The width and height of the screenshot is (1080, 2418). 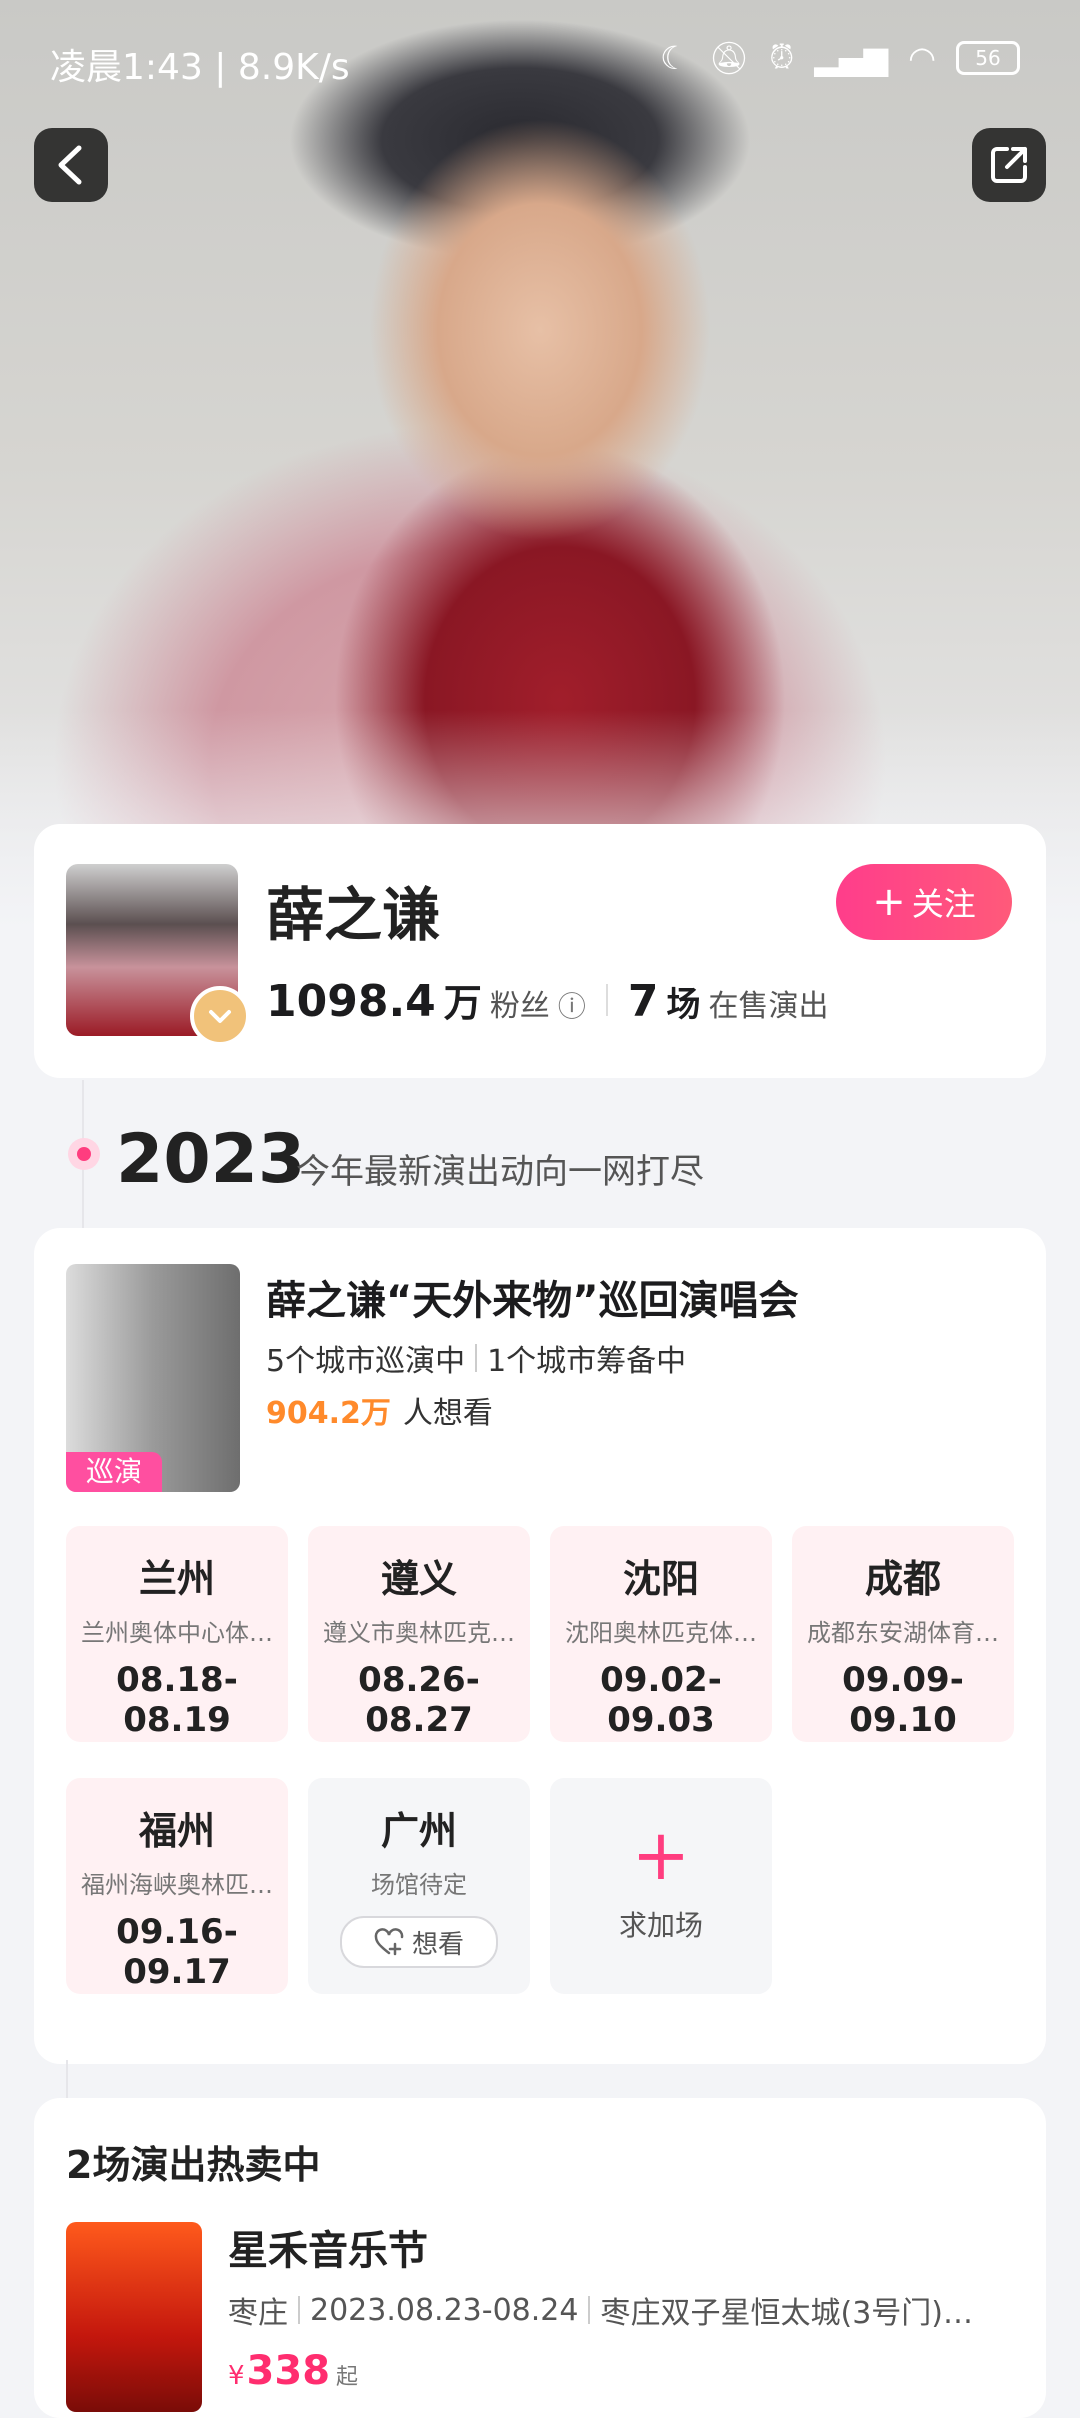 What do you see at coordinates (462, 1003) in the screenshot?
I see `fans-unit: 万` at bounding box center [462, 1003].